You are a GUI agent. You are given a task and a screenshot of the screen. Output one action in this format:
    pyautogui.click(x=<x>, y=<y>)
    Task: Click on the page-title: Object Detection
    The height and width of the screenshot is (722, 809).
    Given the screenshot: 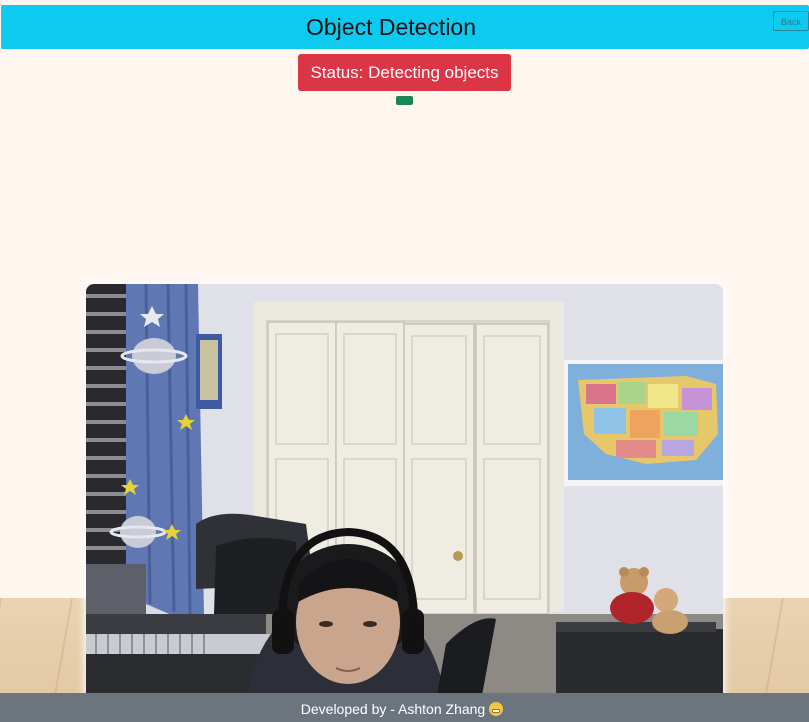 What is the action you would take?
    pyautogui.click(x=391, y=27)
    